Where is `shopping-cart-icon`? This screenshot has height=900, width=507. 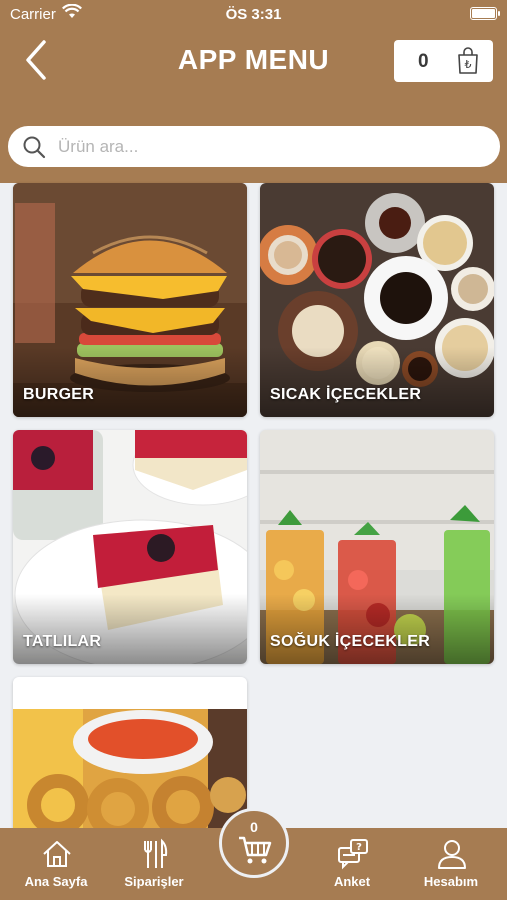 shopping-cart-icon is located at coordinates (255, 850).